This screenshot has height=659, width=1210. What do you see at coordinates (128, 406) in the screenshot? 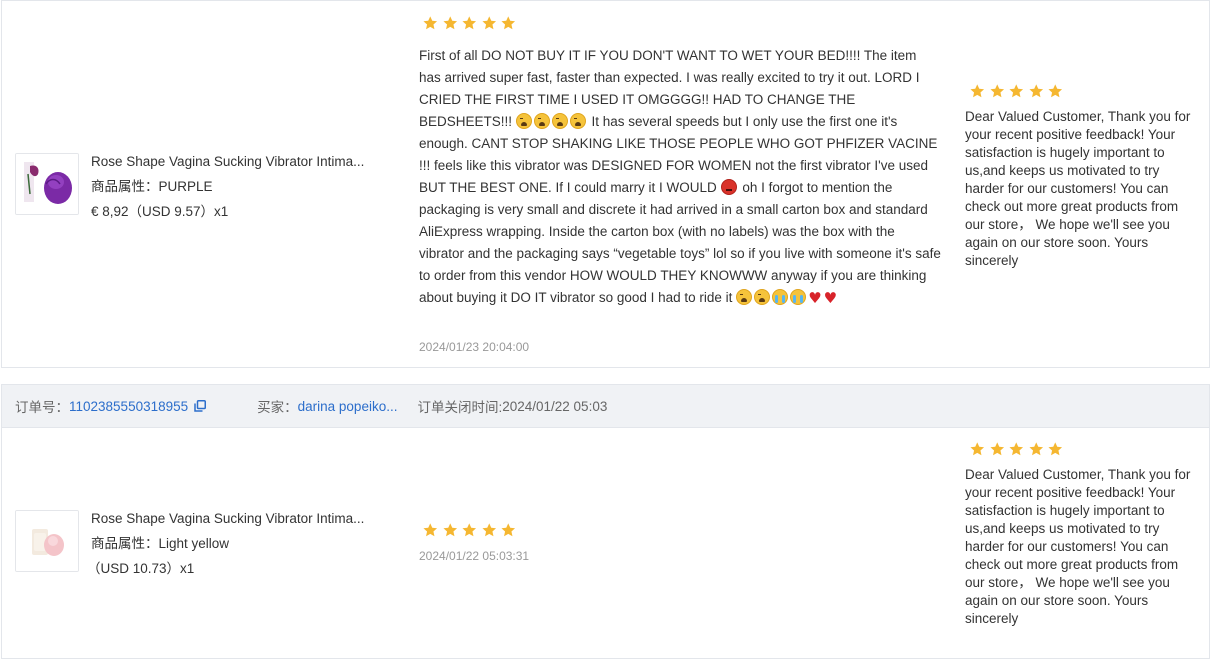
I see `order-number-link: 1102385550318955` at bounding box center [128, 406].